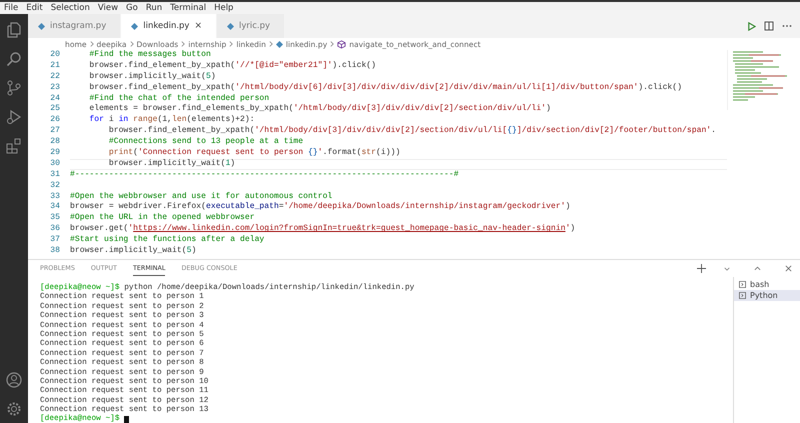 This screenshot has height=423, width=800. Describe the element at coordinates (54, 110) in the screenshot. I see `line-number: 25` at that location.